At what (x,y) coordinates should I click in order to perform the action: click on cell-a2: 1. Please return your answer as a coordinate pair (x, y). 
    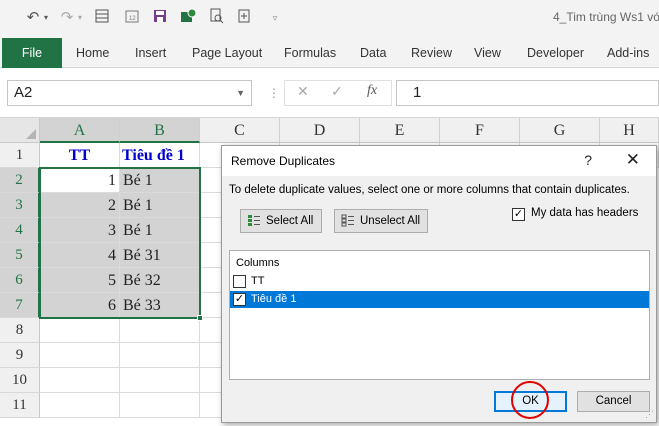
    Looking at the image, I should click on (80, 180).